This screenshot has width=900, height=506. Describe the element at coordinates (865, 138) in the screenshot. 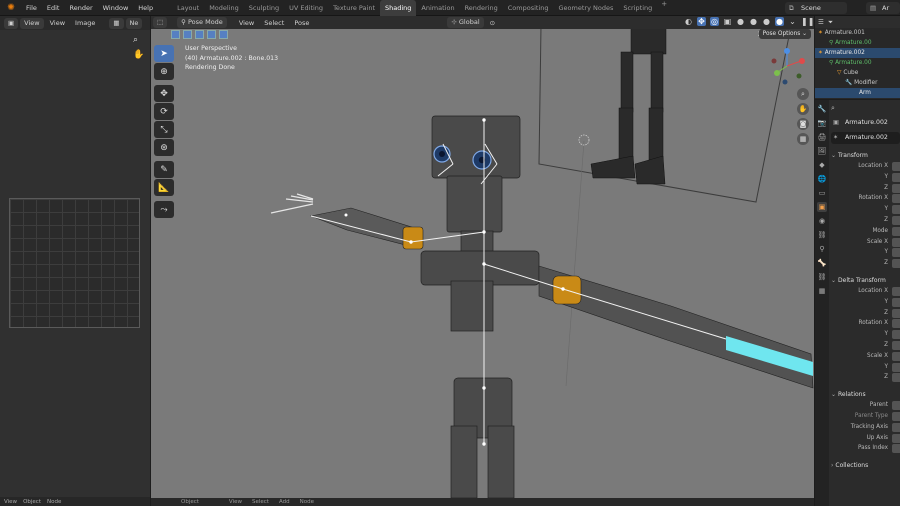

I see `object-name-field: ✶ Armature.002` at that location.